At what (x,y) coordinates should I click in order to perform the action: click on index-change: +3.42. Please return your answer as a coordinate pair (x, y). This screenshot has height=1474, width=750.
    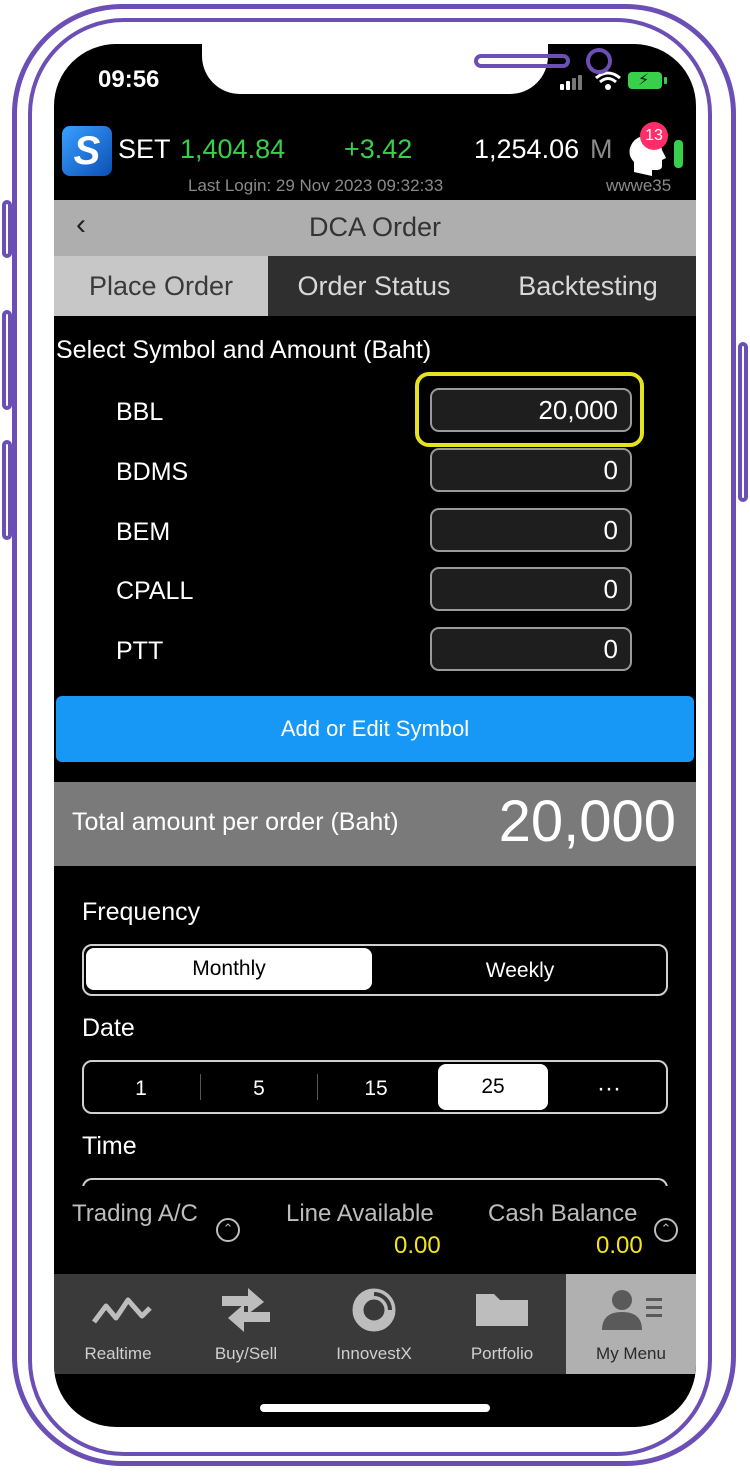
    Looking at the image, I should click on (378, 149).